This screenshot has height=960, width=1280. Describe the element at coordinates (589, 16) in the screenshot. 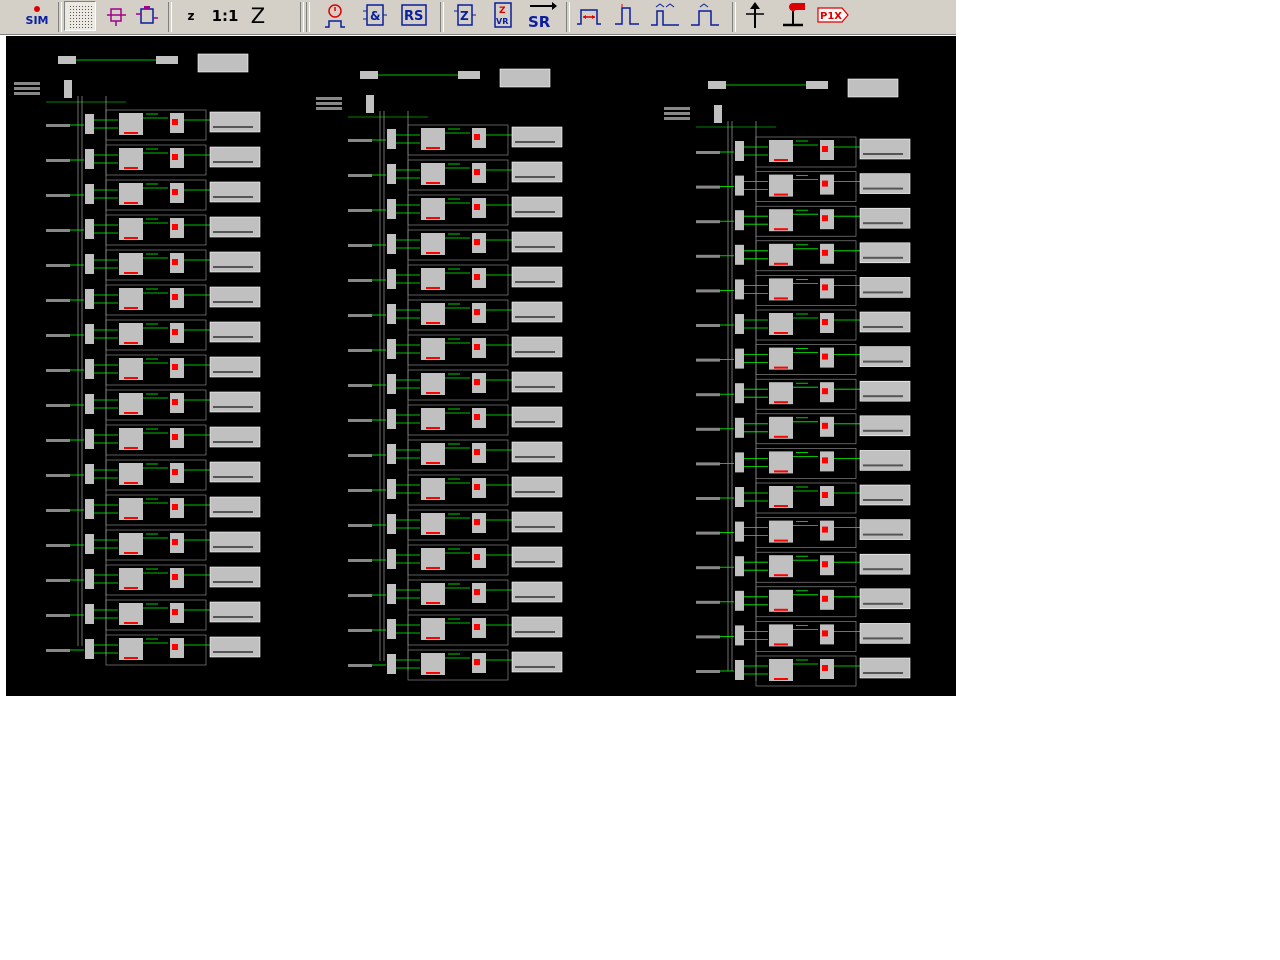

I see `pulse-width-button` at that location.